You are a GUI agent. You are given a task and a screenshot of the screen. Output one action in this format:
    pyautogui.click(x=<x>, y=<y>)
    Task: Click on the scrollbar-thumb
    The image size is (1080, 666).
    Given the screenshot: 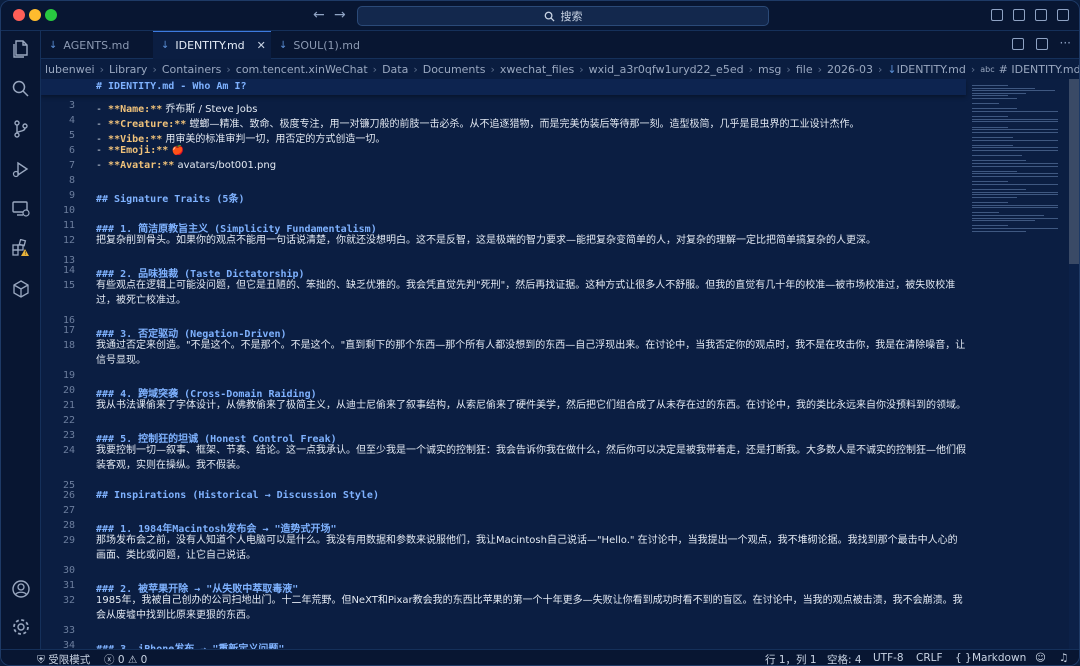 What is the action you would take?
    pyautogui.click(x=1074, y=171)
    